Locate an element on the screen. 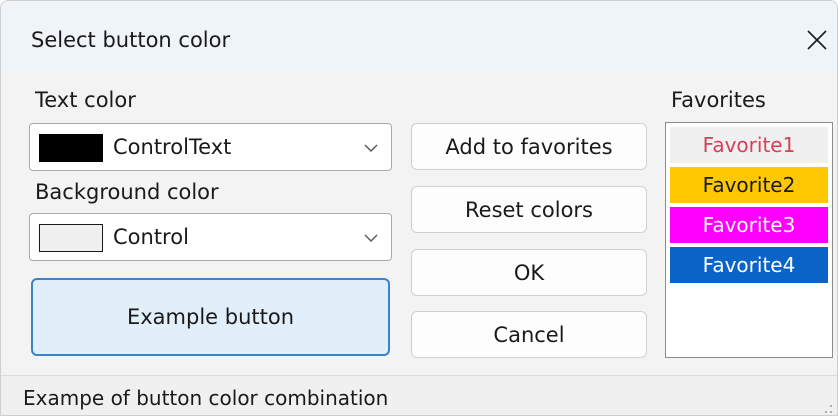 This screenshot has height=416, width=838. example-button-label: Example button is located at coordinates (210, 317).